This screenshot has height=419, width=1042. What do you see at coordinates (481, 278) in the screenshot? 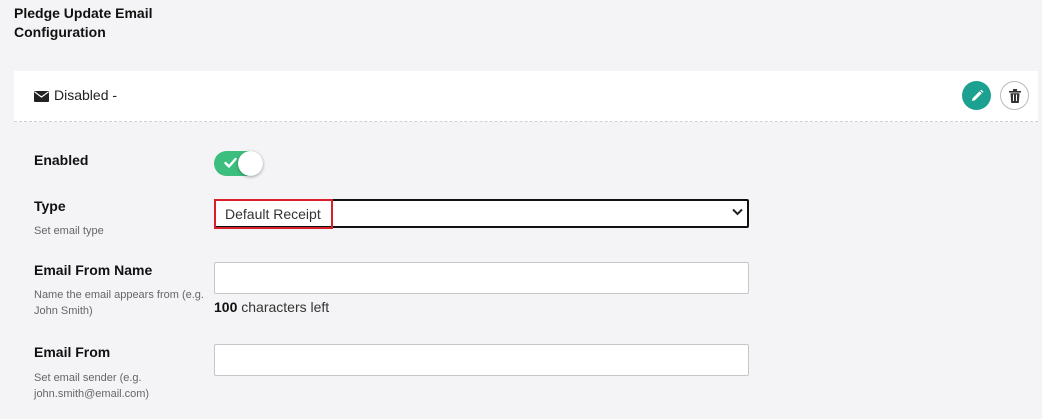
I see `email-from-name-input` at bounding box center [481, 278].